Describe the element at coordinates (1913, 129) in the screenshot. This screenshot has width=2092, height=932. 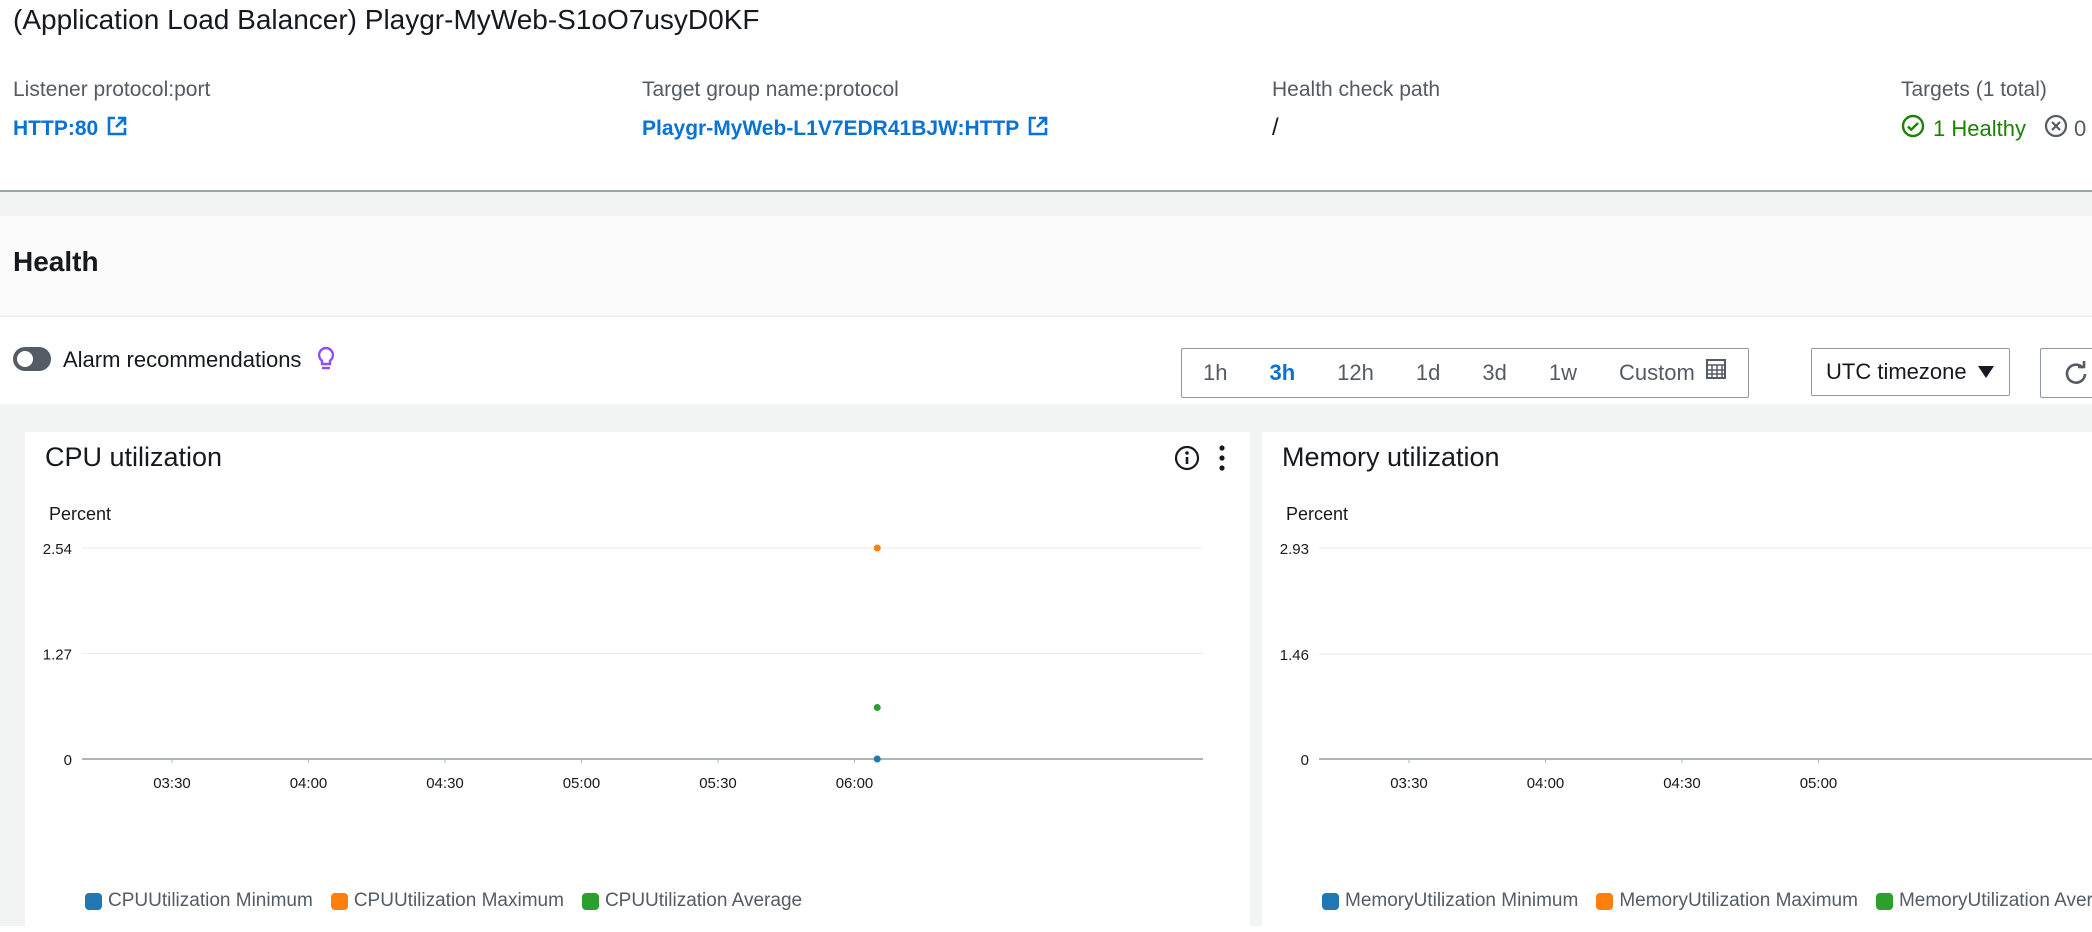
I see `check-circle-icon` at that location.